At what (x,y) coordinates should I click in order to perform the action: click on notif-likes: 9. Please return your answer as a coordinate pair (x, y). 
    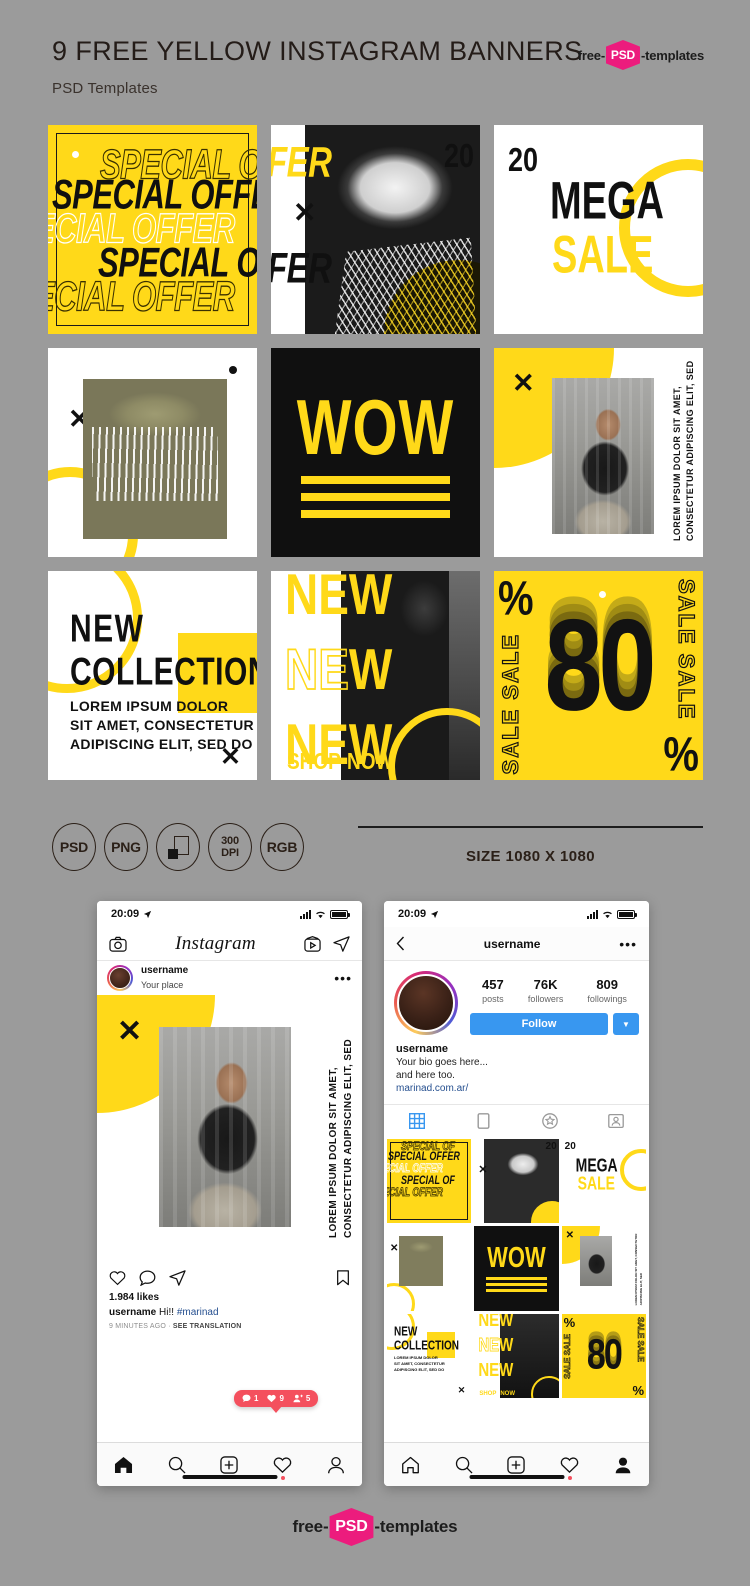
    Looking at the image, I should click on (275, 1398).